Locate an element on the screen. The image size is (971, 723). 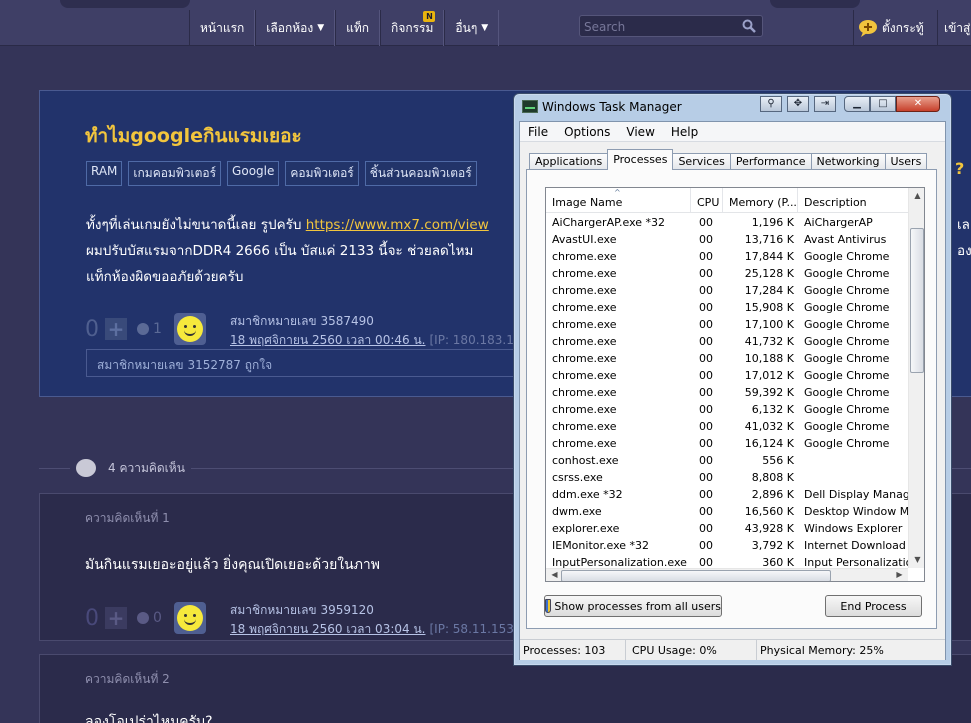
process-row: chrome.exe 00 25,128 K Google Chrome is located at coordinates (727, 273).